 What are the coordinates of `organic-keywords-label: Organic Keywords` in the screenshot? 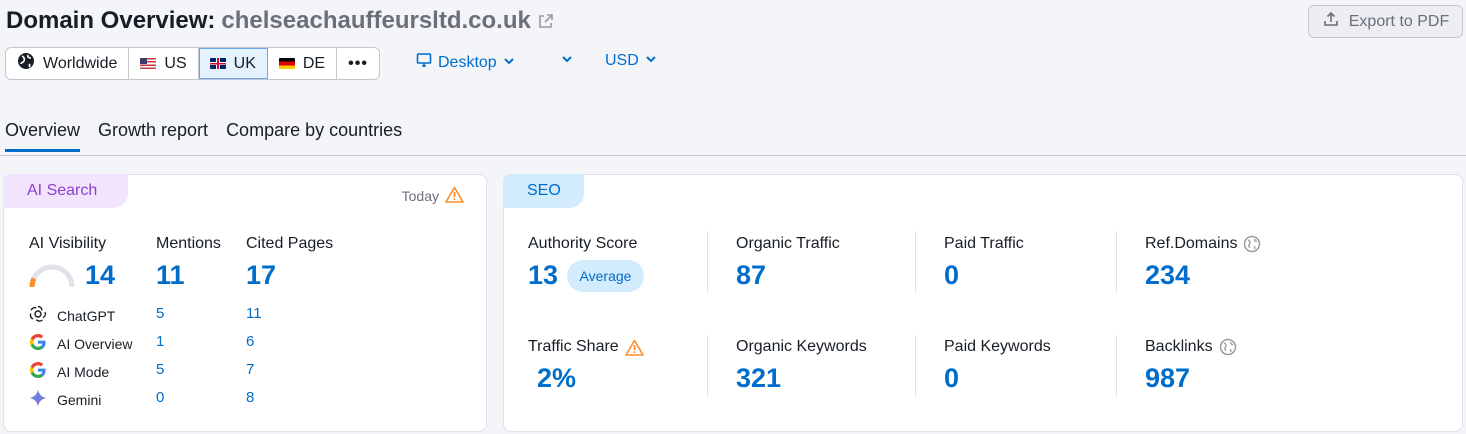 It's located at (801, 346).